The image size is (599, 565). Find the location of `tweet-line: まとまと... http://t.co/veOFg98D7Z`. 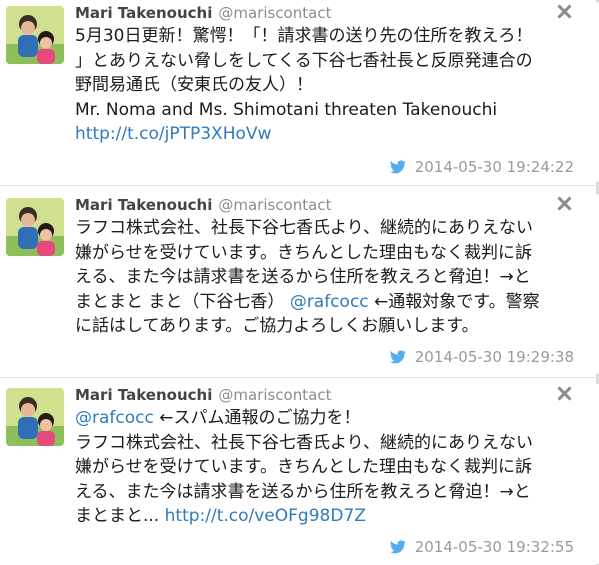

tweet-line: まとまと... http://t.co/veOFg98D7Z is located at coordinates (332, 516).